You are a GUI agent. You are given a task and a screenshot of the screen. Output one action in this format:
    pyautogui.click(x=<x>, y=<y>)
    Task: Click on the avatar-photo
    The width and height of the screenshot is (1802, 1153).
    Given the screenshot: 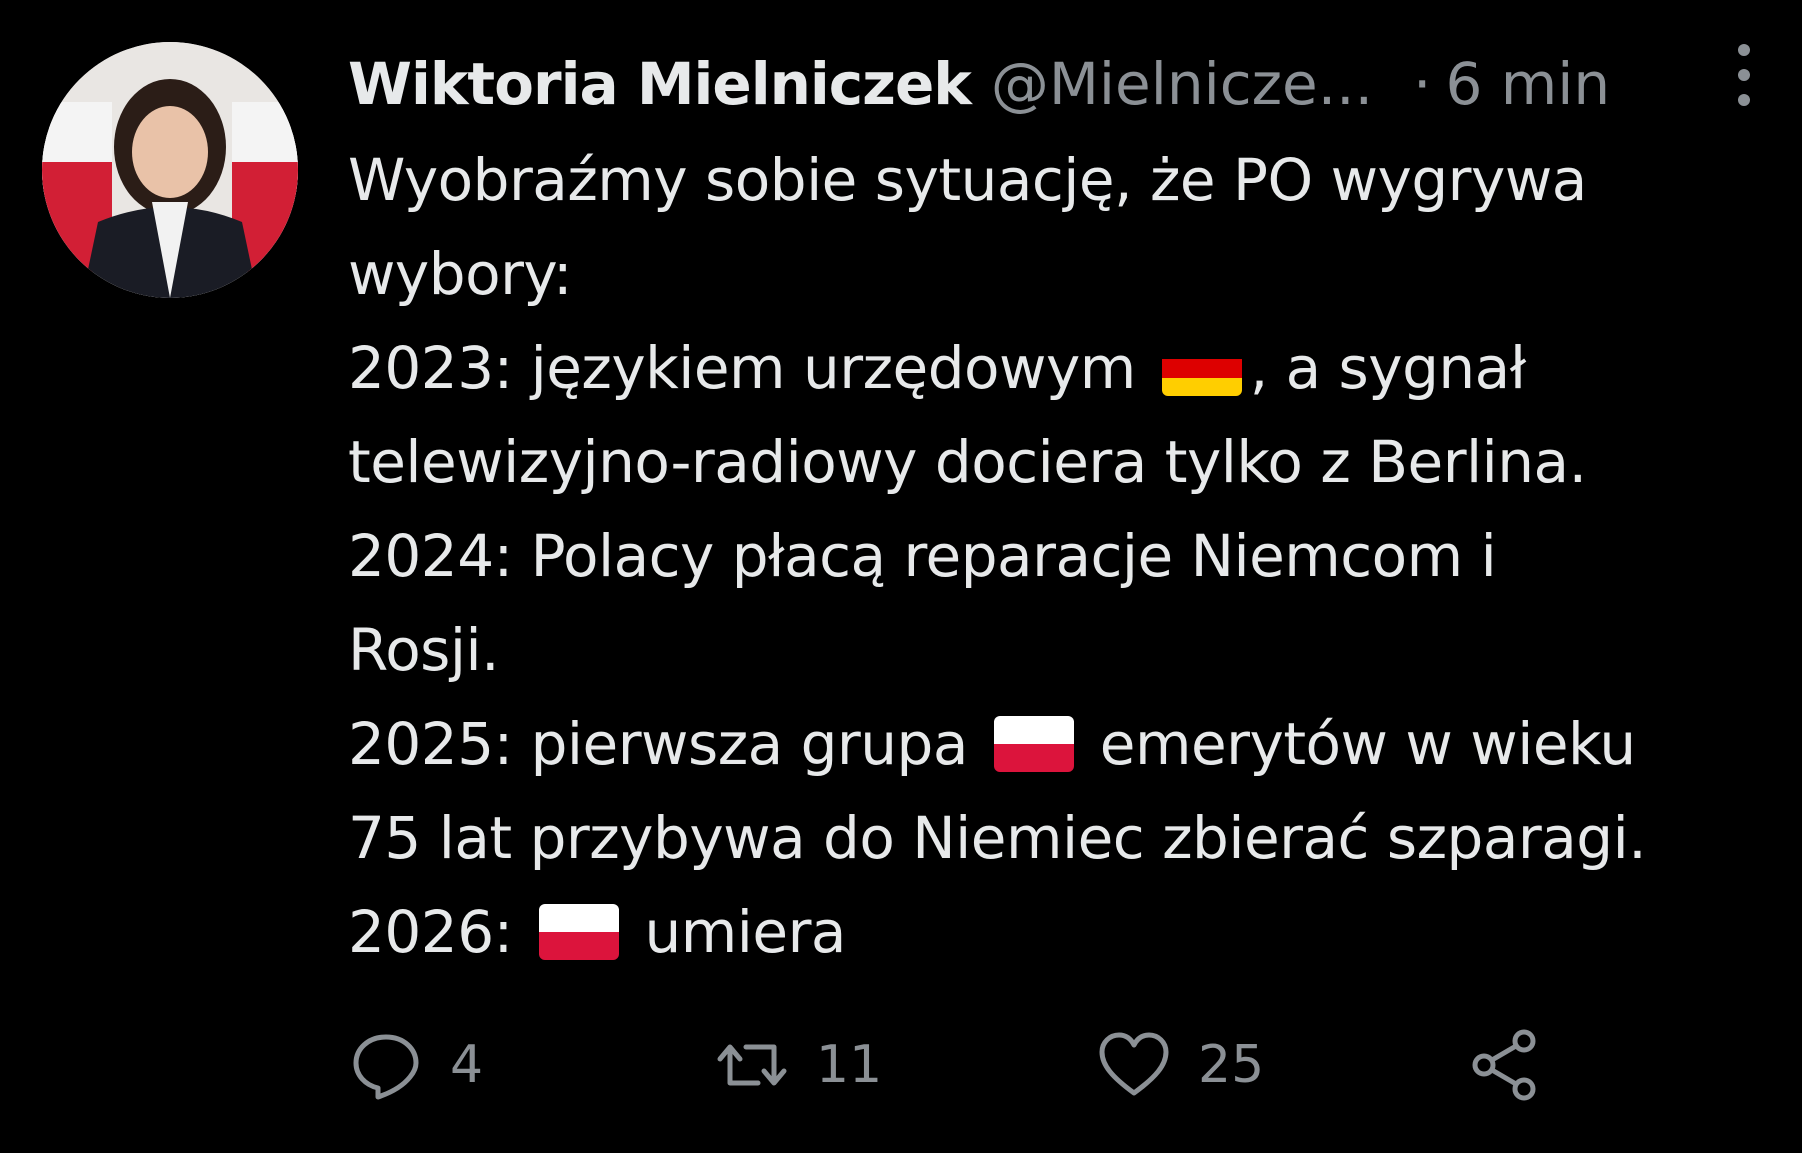 What is the action you would take?
    pyautogui.click(x=170, y=170)
    